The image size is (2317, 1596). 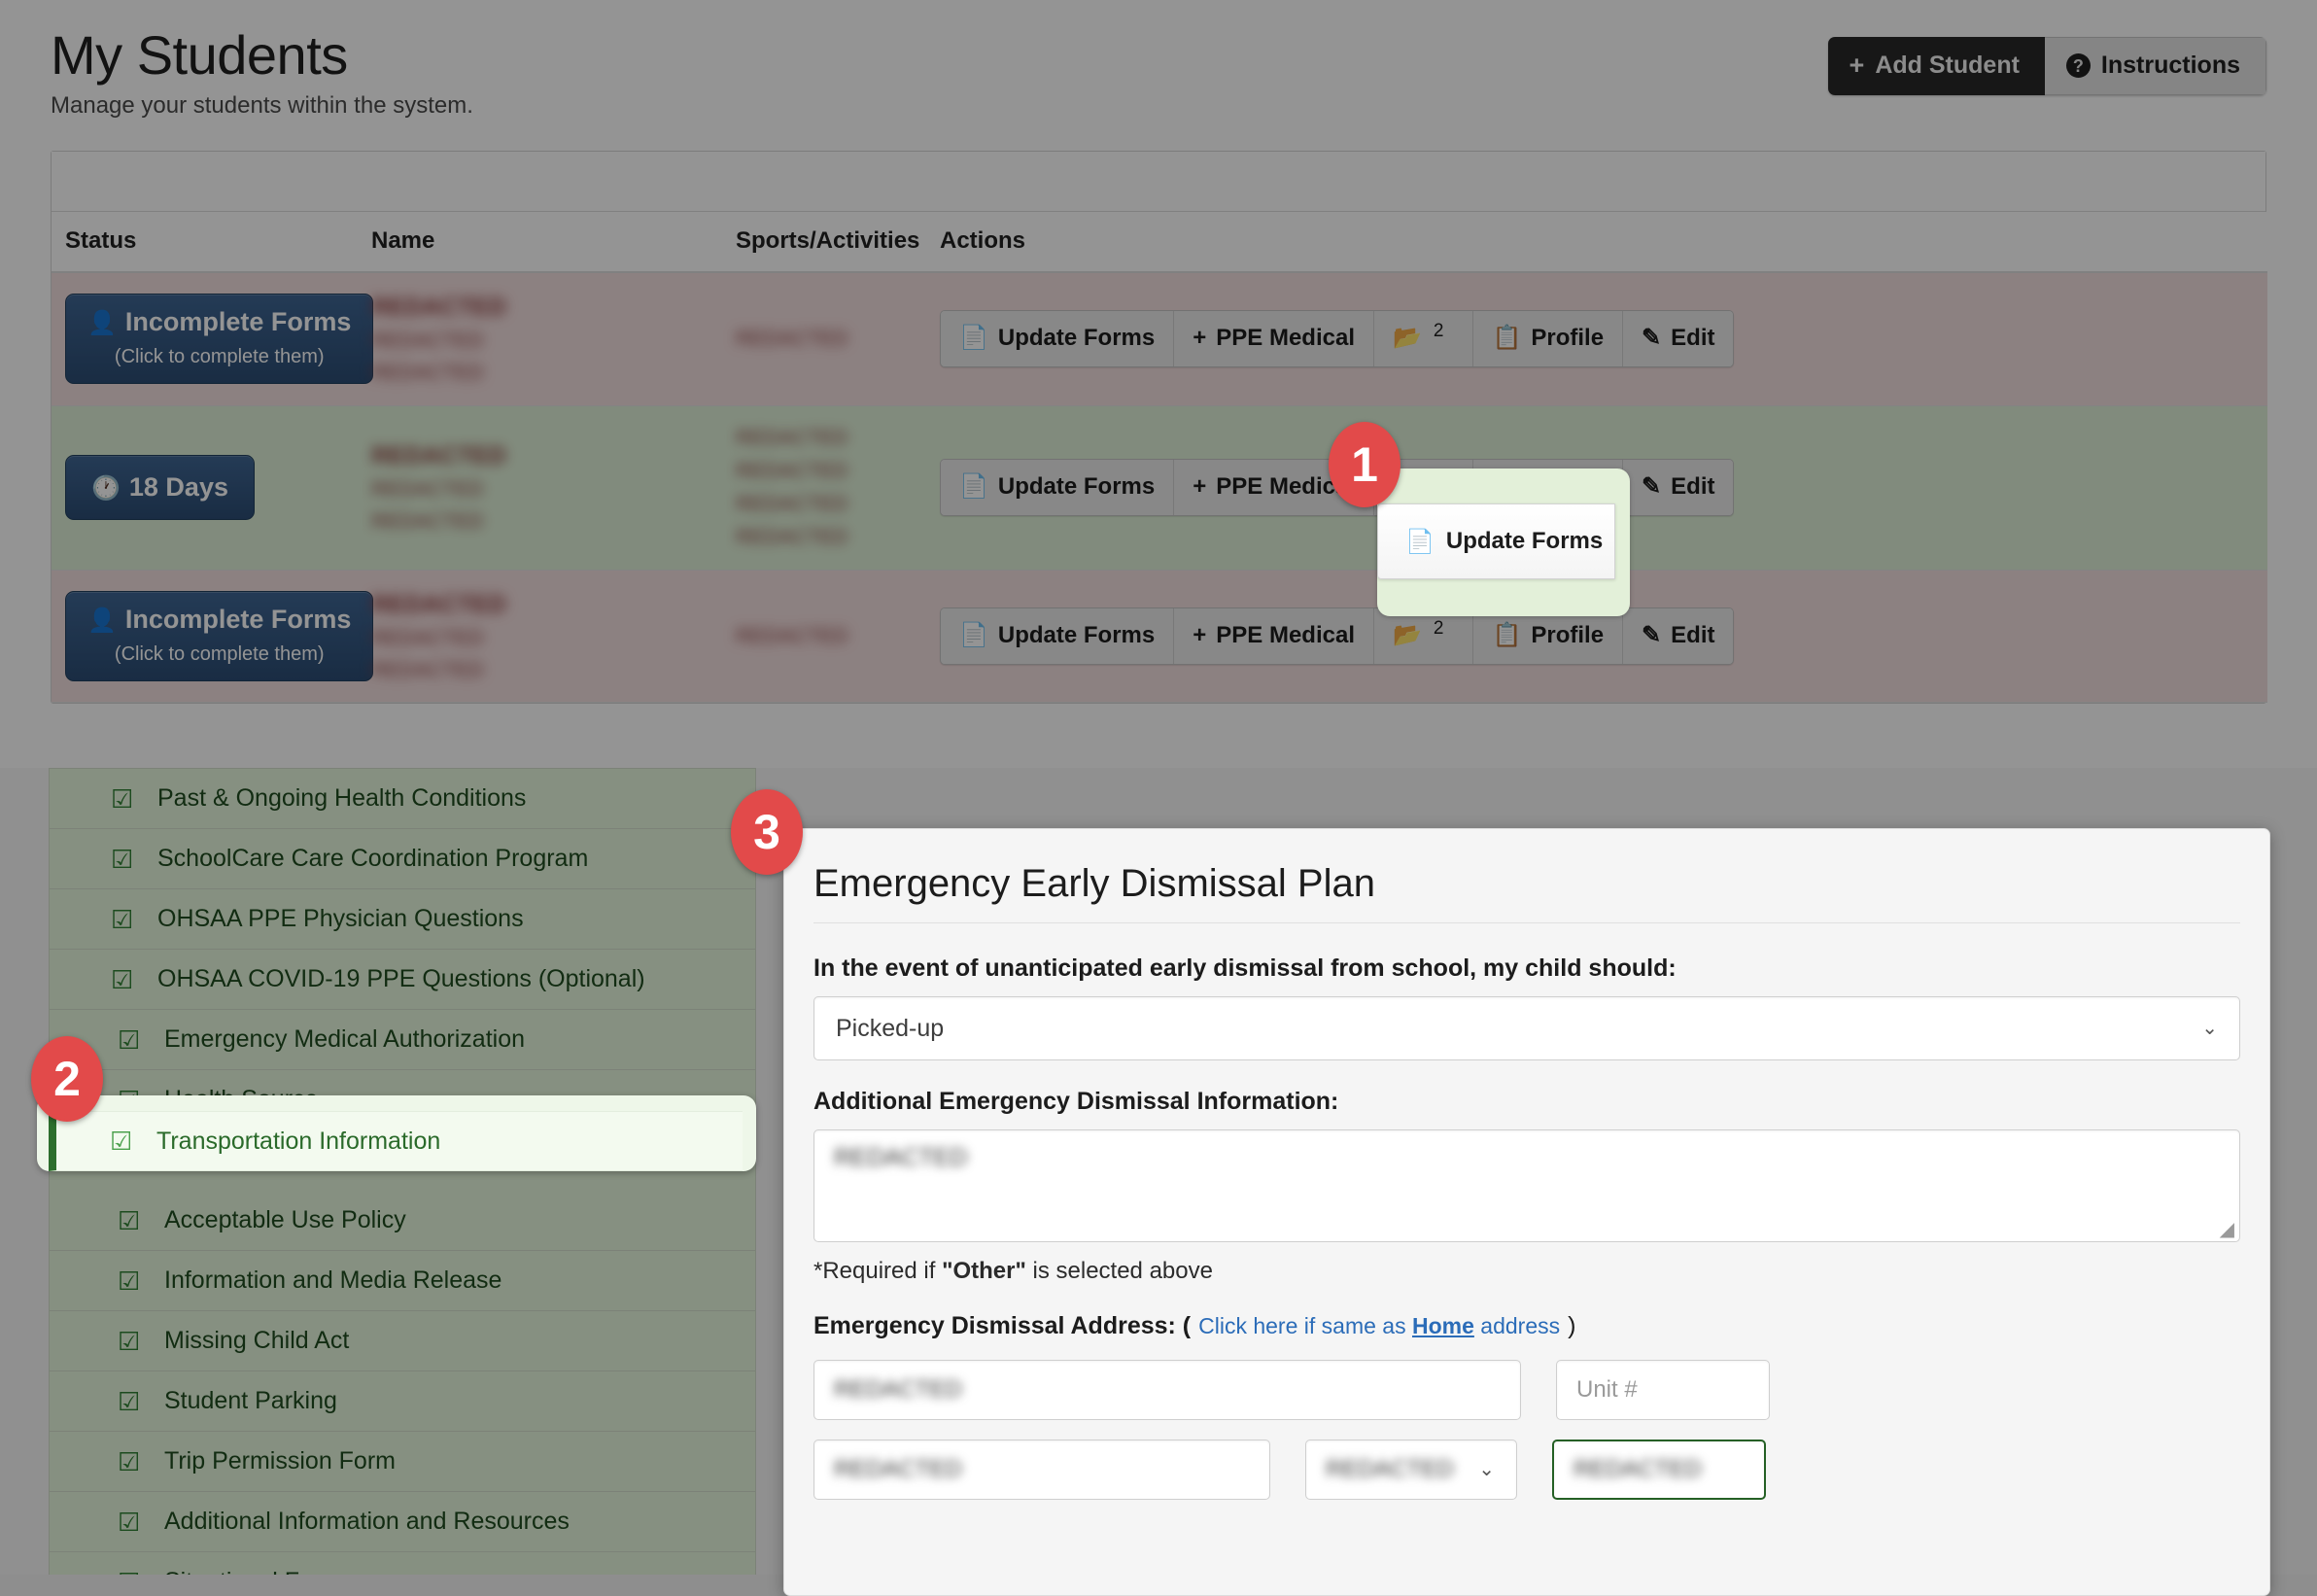 I want to click on required-note: *Required if "Other" is selected above, so click(x=1013, y=1271).